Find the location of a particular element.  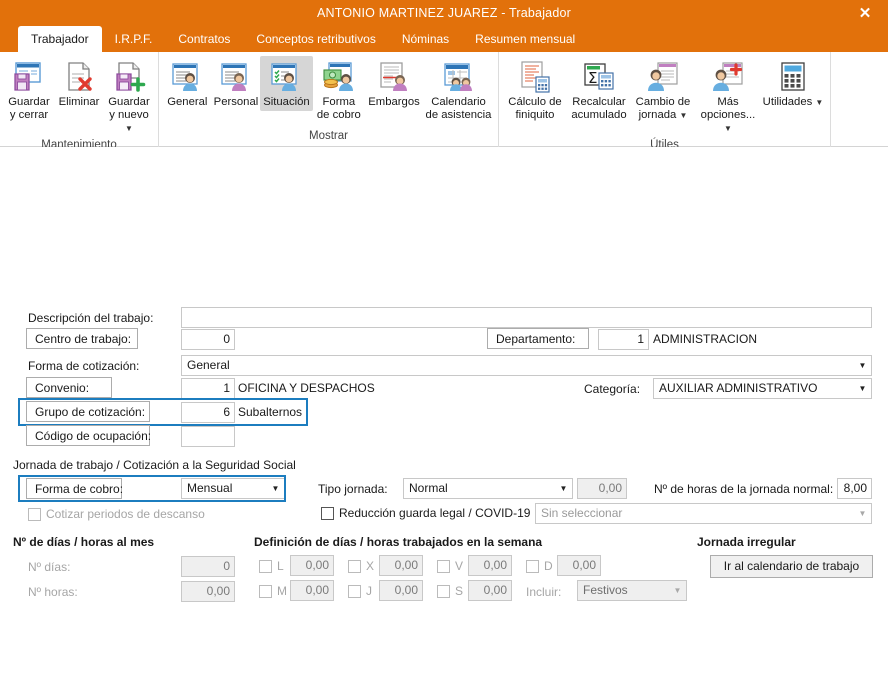

general-button: General is located at coordinates (187, 83).